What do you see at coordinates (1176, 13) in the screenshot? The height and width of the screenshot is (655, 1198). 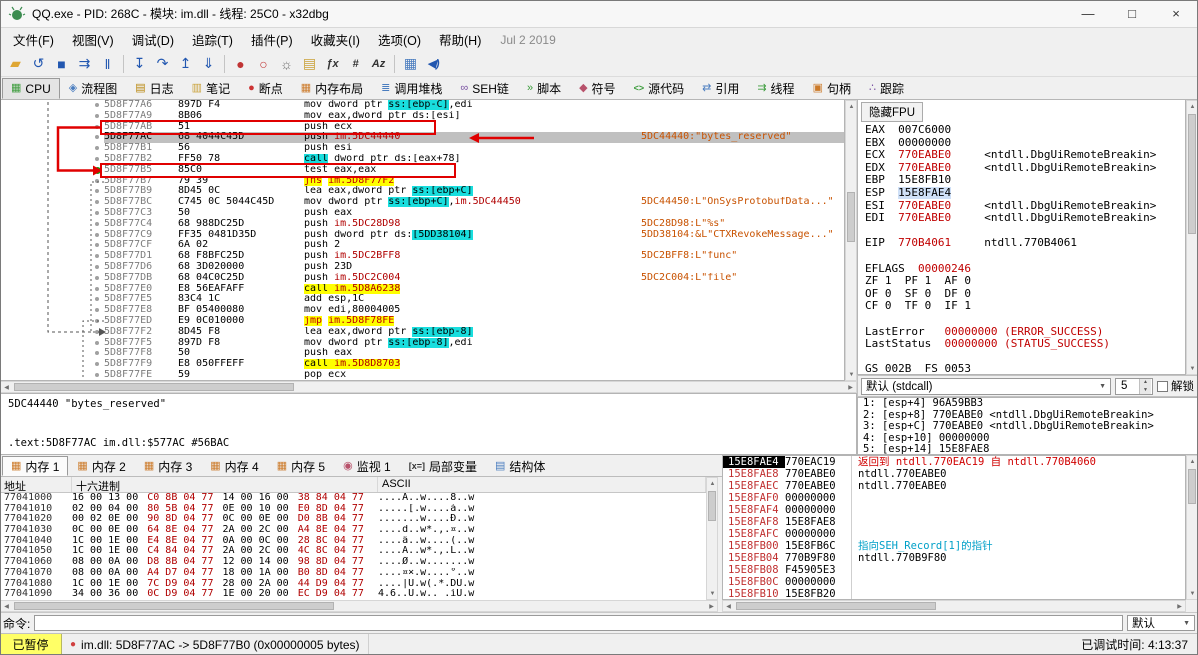 I see `close-button: ×` at bounding box center [1176, 13].